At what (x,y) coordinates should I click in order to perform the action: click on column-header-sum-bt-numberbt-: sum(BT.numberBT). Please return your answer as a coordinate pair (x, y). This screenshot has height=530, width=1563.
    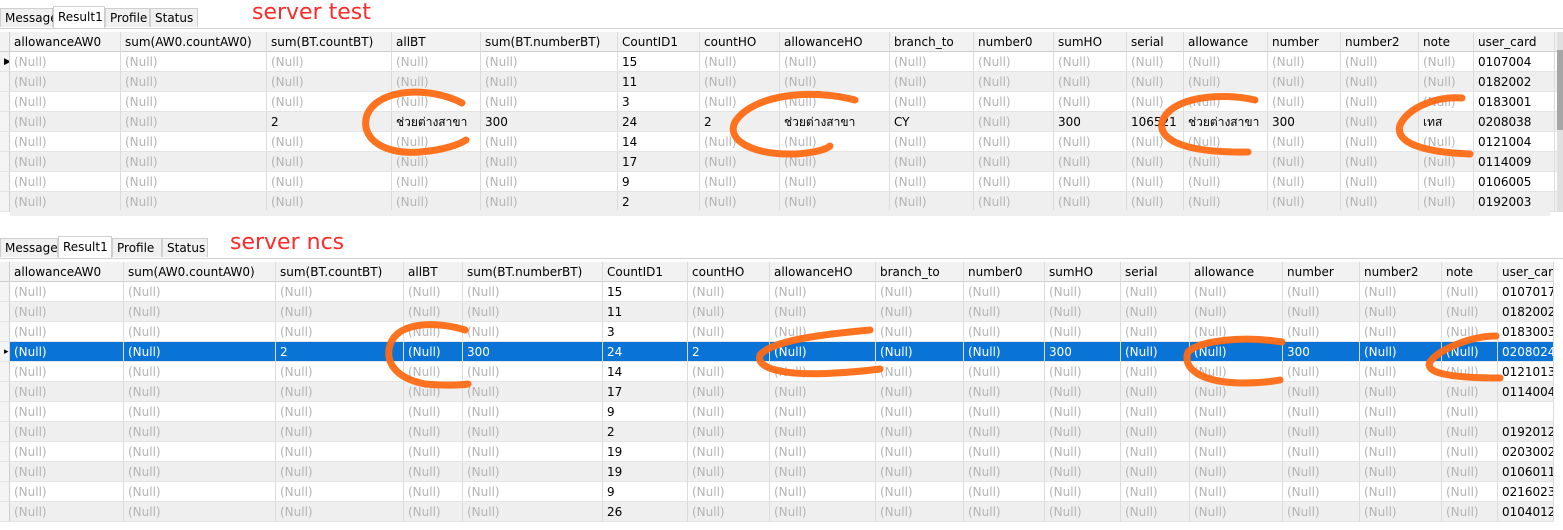
    Looking at the image, I should click on (533, 272).